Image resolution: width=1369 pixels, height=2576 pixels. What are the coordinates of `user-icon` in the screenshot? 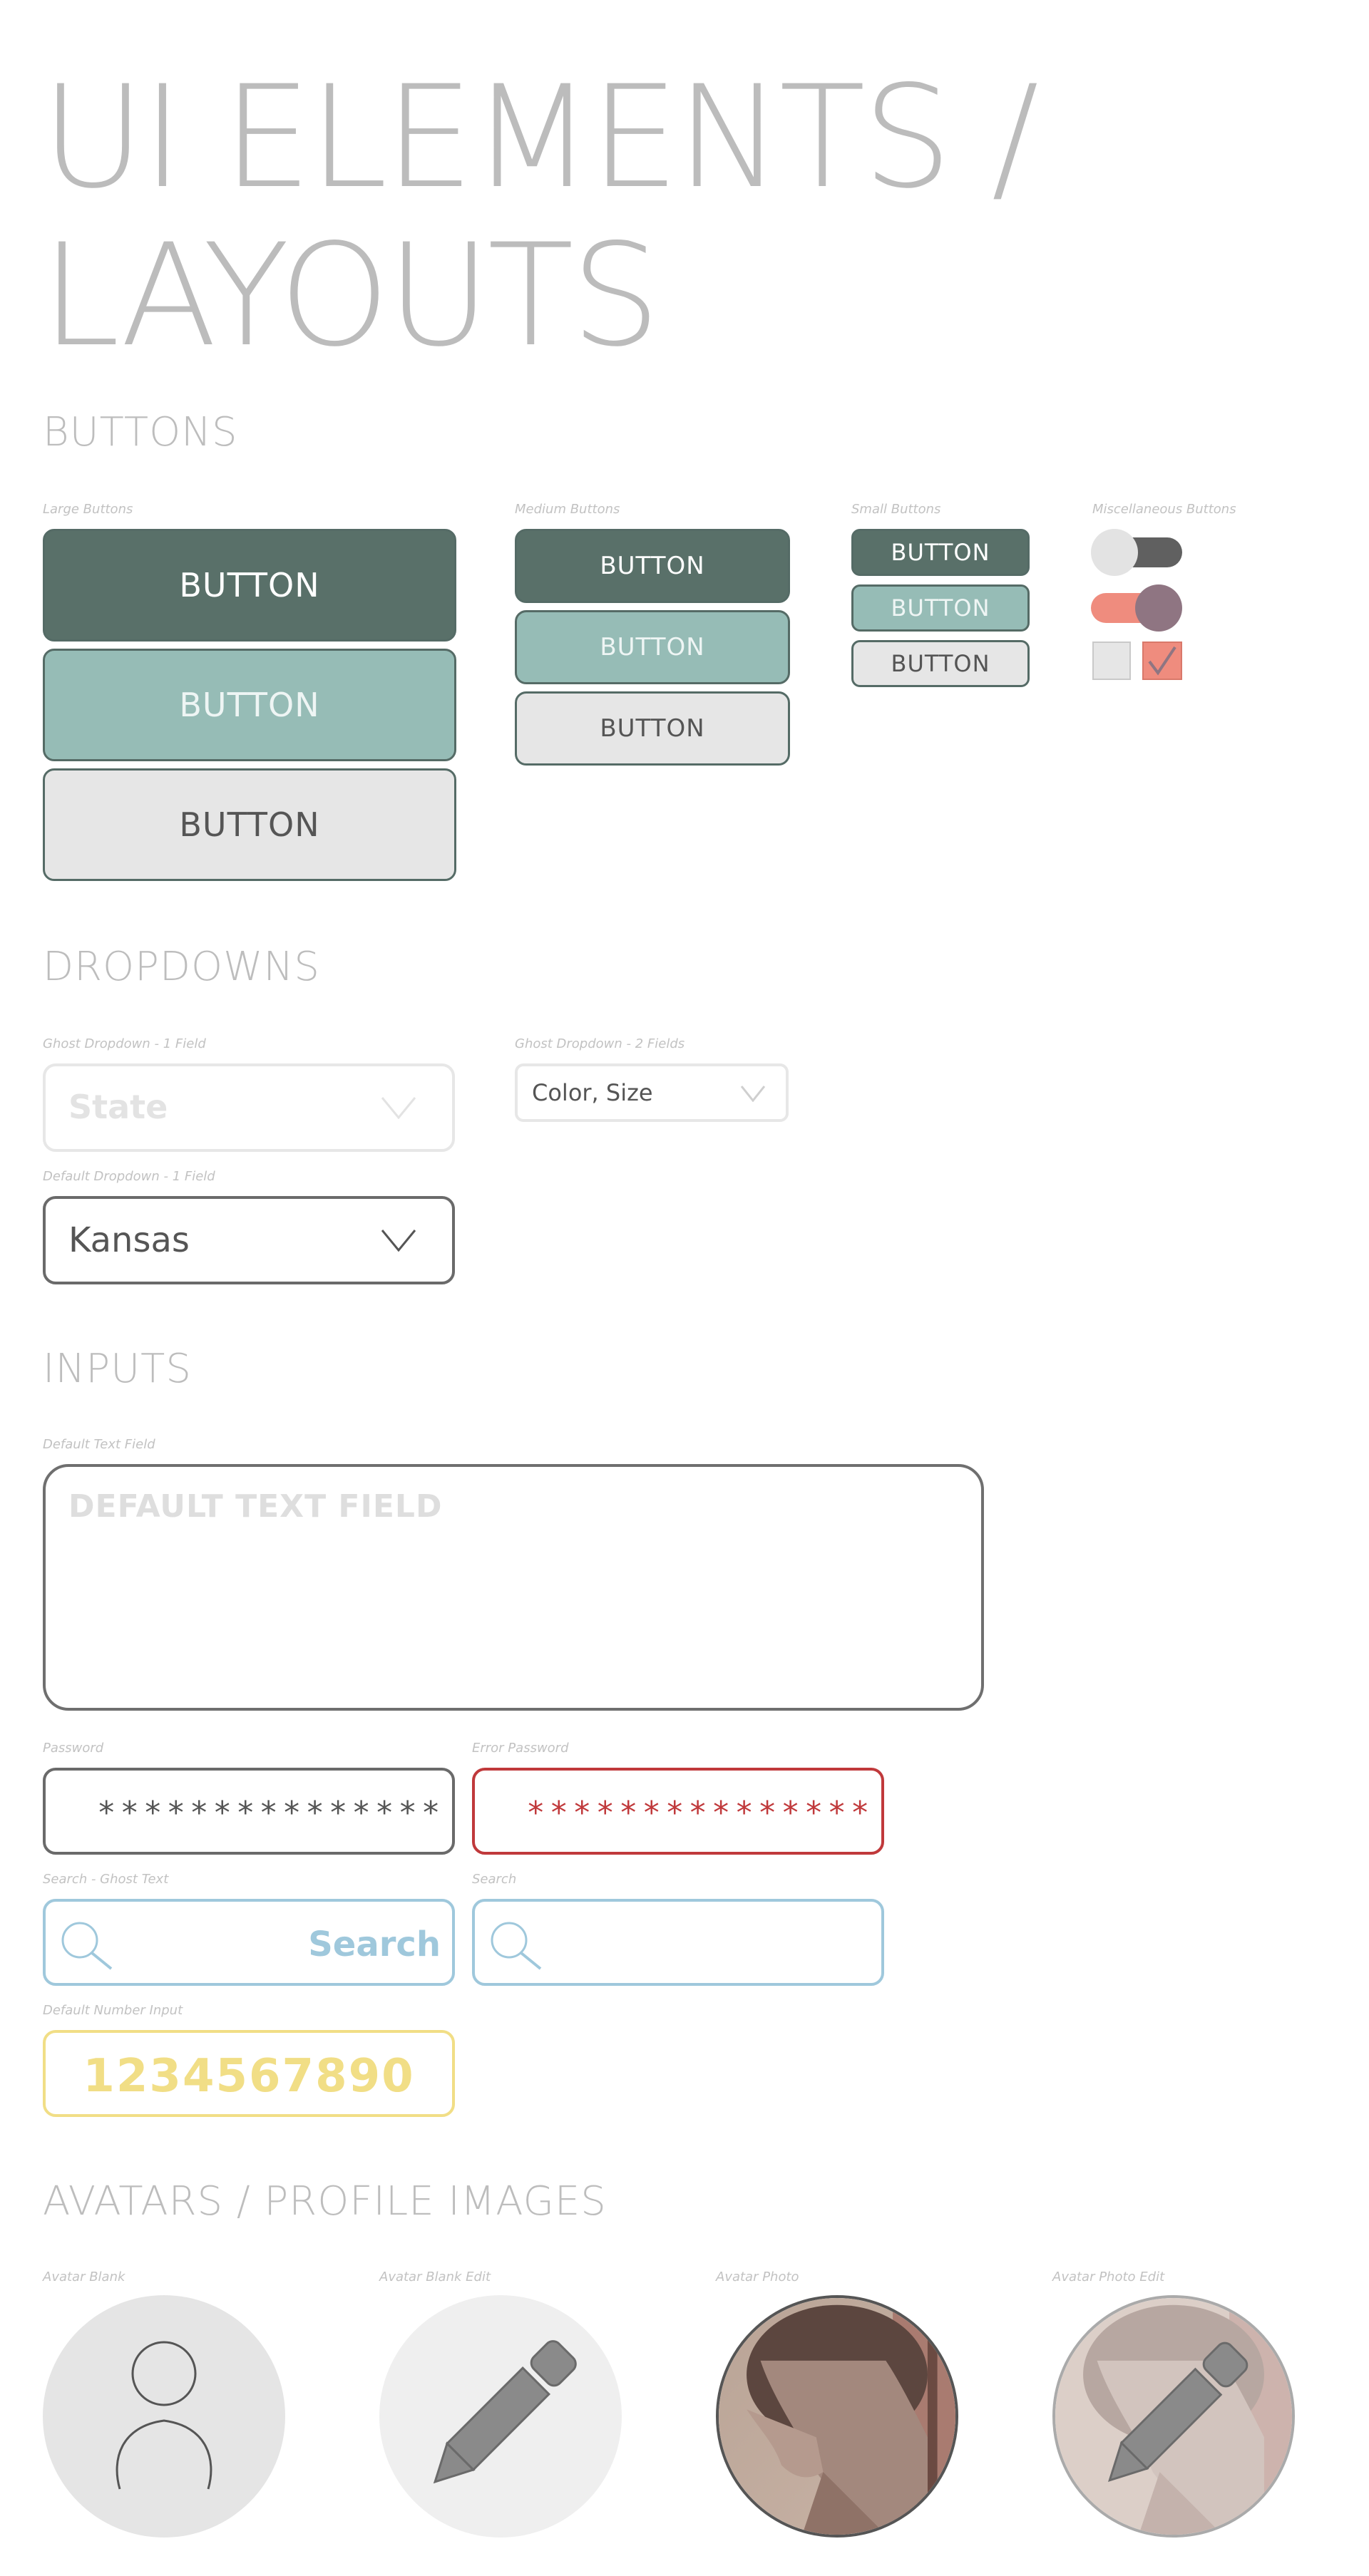 It's located at (164, 2415).